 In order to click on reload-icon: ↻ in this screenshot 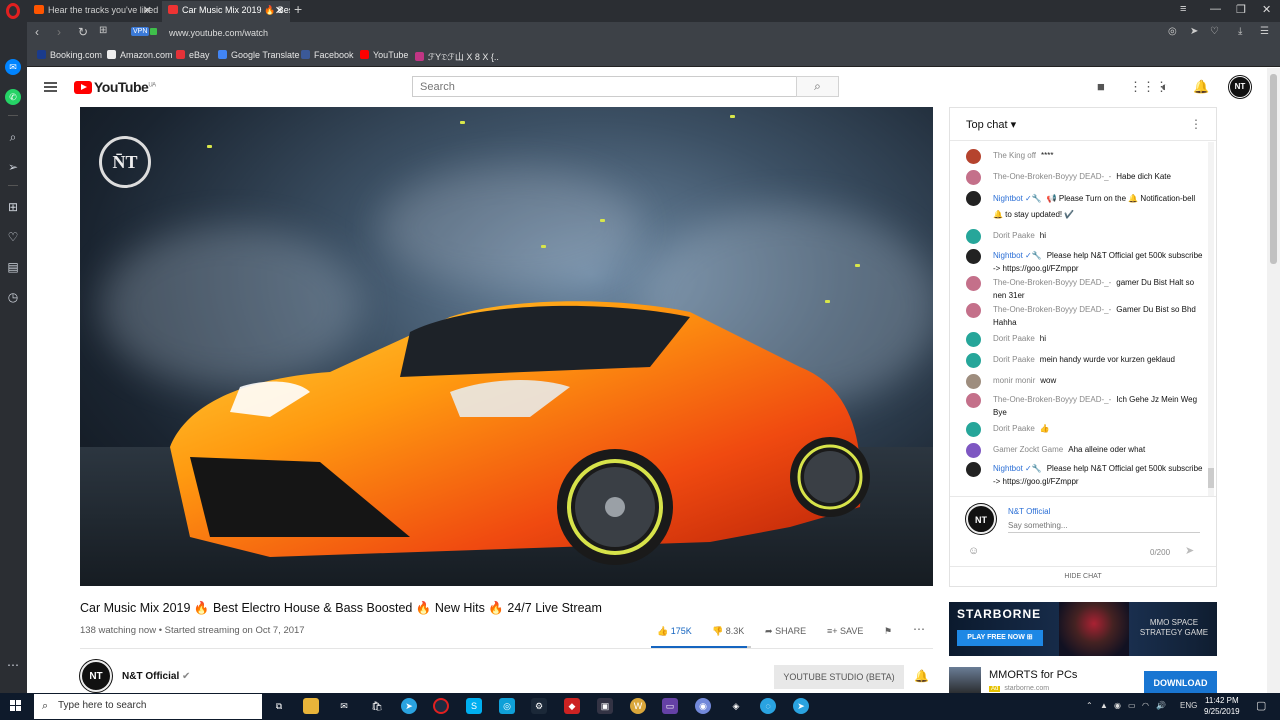, I will do `click(83, 32)`.